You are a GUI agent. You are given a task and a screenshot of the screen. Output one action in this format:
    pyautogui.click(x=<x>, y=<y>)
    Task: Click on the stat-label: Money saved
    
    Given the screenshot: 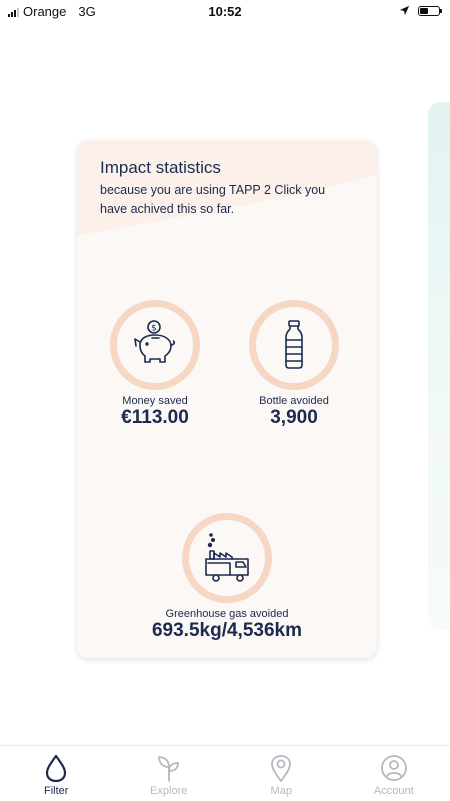 What is the action you would take?
    pyautogui.click(x=155, y=401)
    